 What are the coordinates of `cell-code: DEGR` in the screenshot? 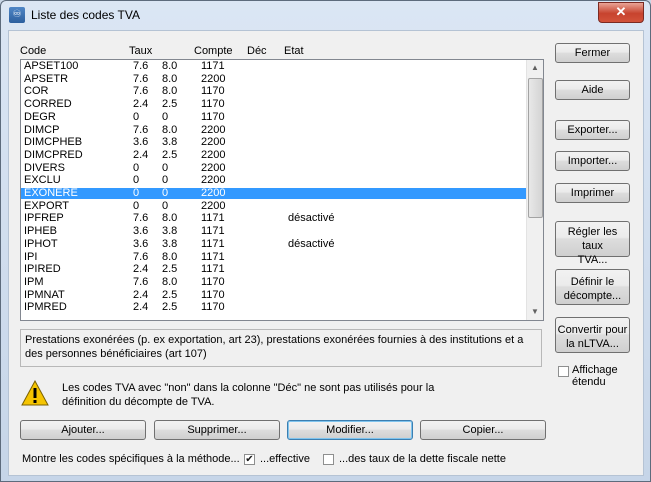 It's located at (40, 116).